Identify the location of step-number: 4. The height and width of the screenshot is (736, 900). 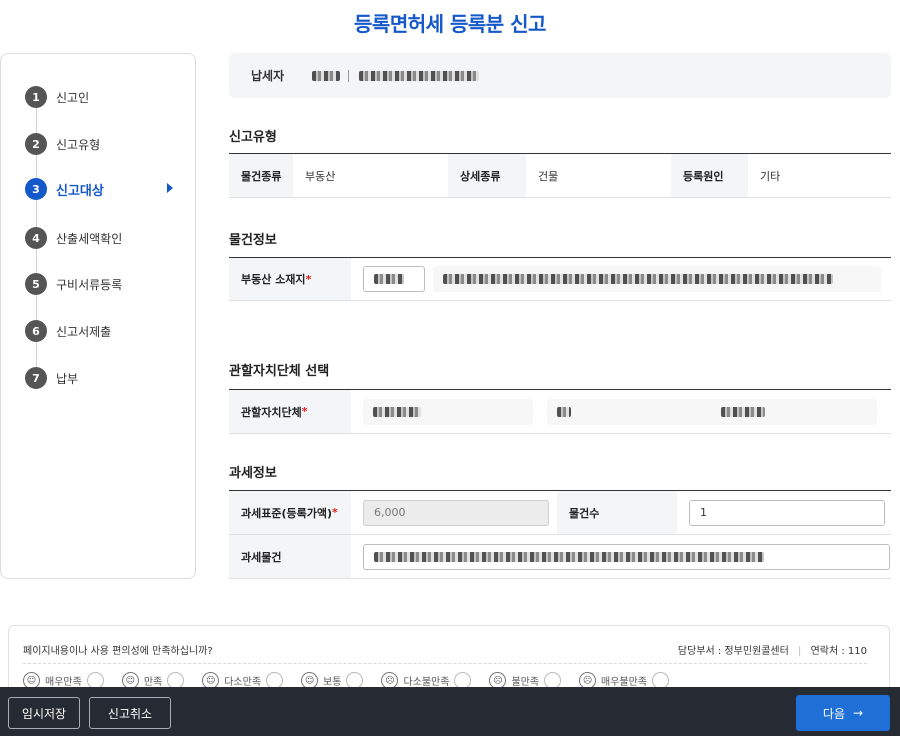
(36, 238).